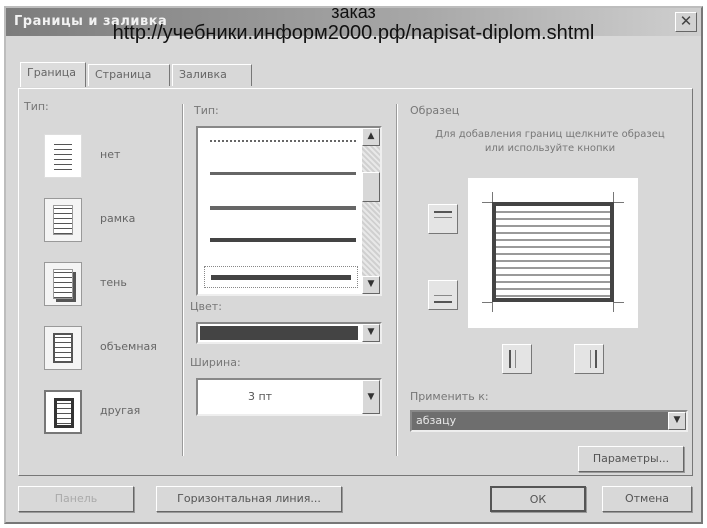  I want to click on left-border-icon-line, so click(515, 359).